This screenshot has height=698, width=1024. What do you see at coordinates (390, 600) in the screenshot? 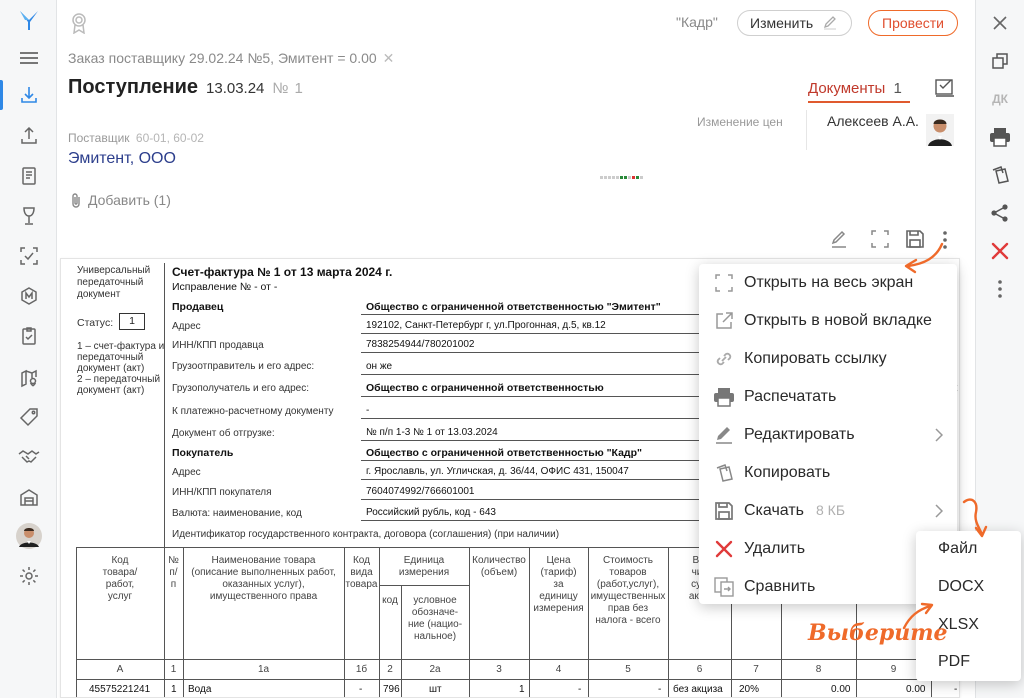
I see `col-header-unit-code: код` at bounding box center [390, 600].